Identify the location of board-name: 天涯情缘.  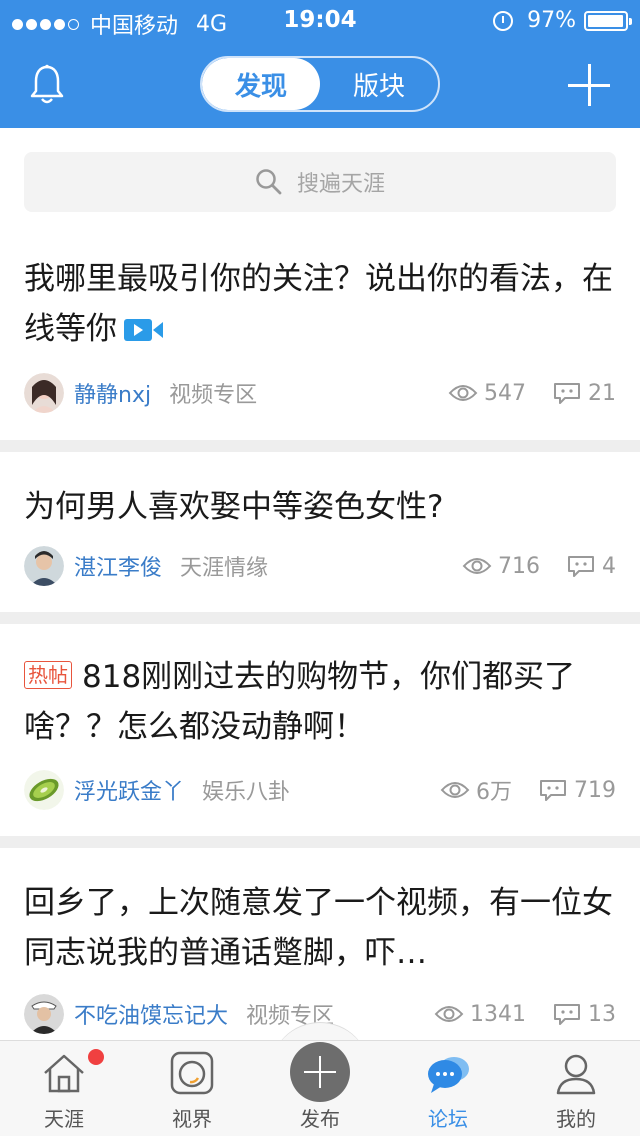
(224, 566).